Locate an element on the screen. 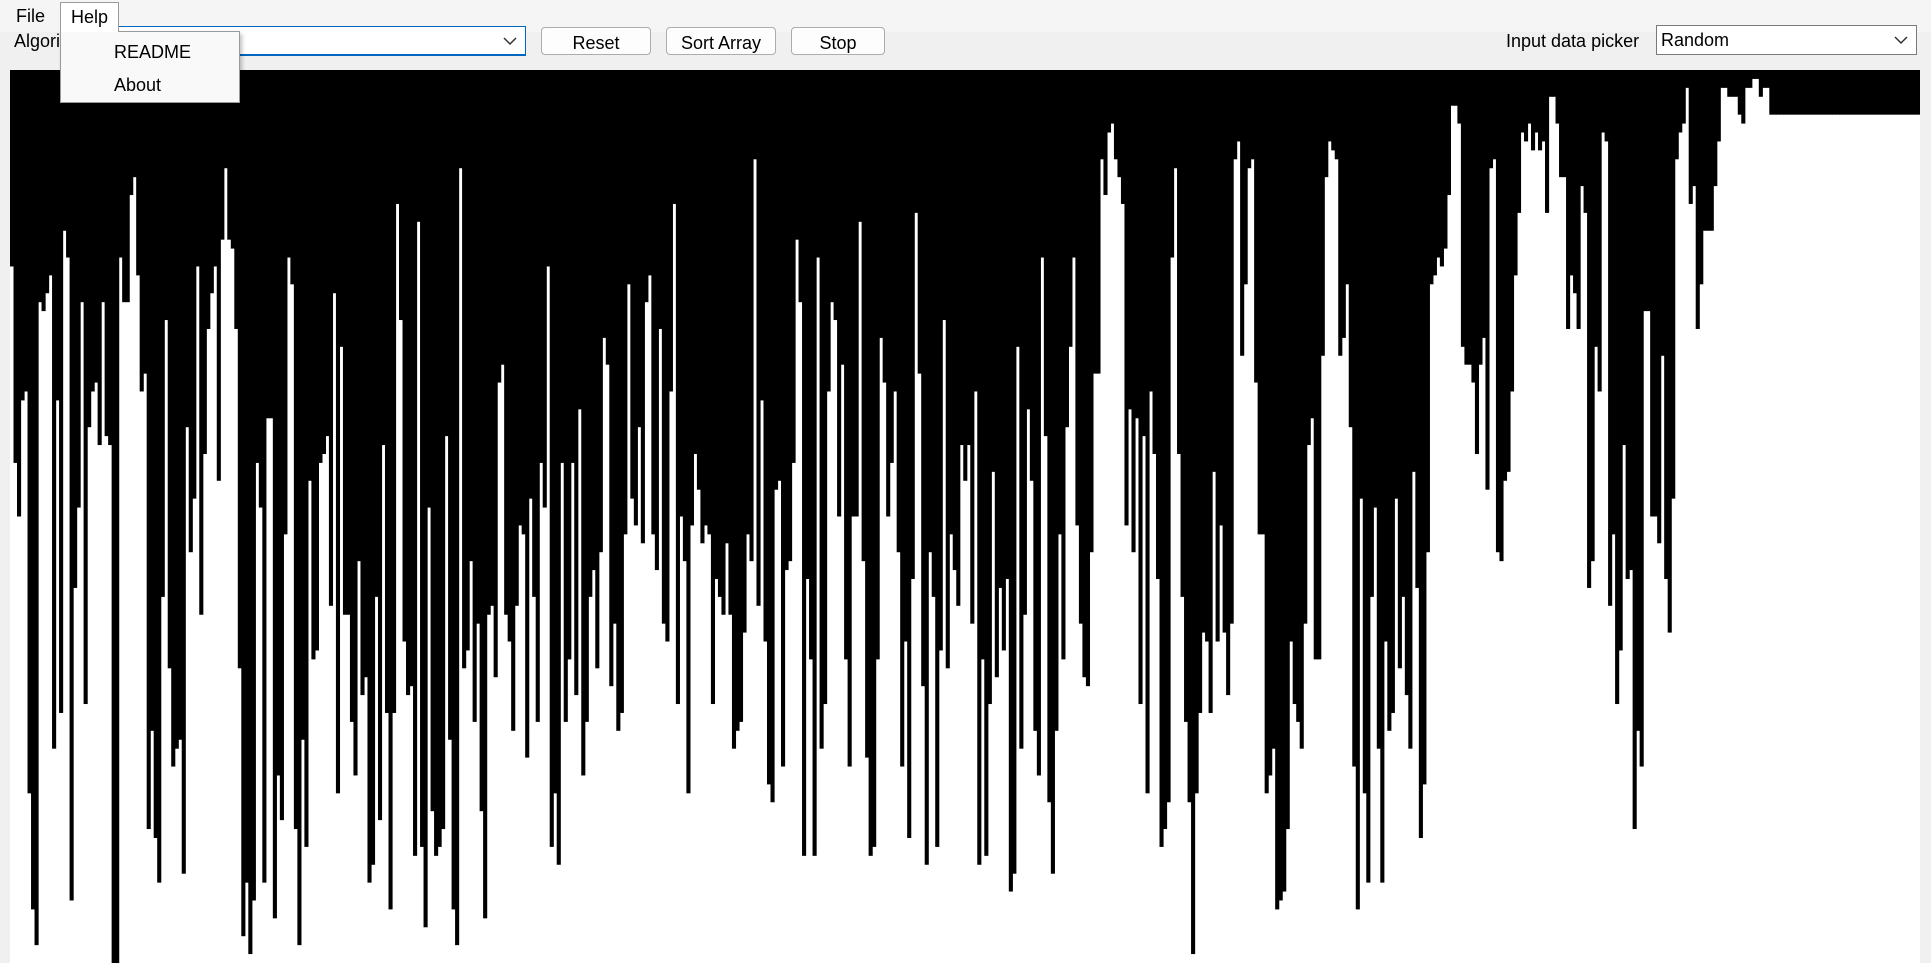 The image size is (1931, 963). help-menu-item-readme: README is located at coordinates (150, 52).